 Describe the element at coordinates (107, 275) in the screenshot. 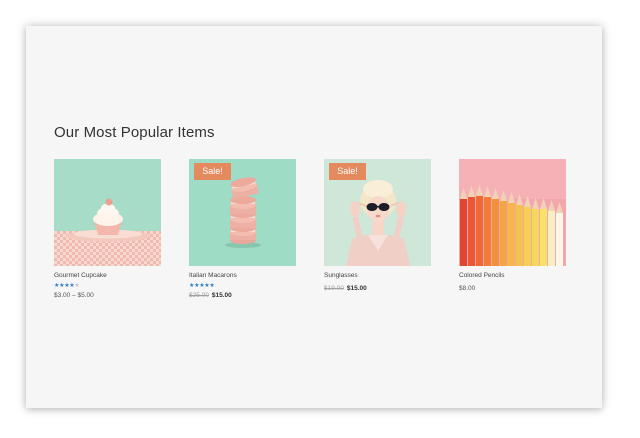

I see `product-name: Gourmet Cupcake` at that location.